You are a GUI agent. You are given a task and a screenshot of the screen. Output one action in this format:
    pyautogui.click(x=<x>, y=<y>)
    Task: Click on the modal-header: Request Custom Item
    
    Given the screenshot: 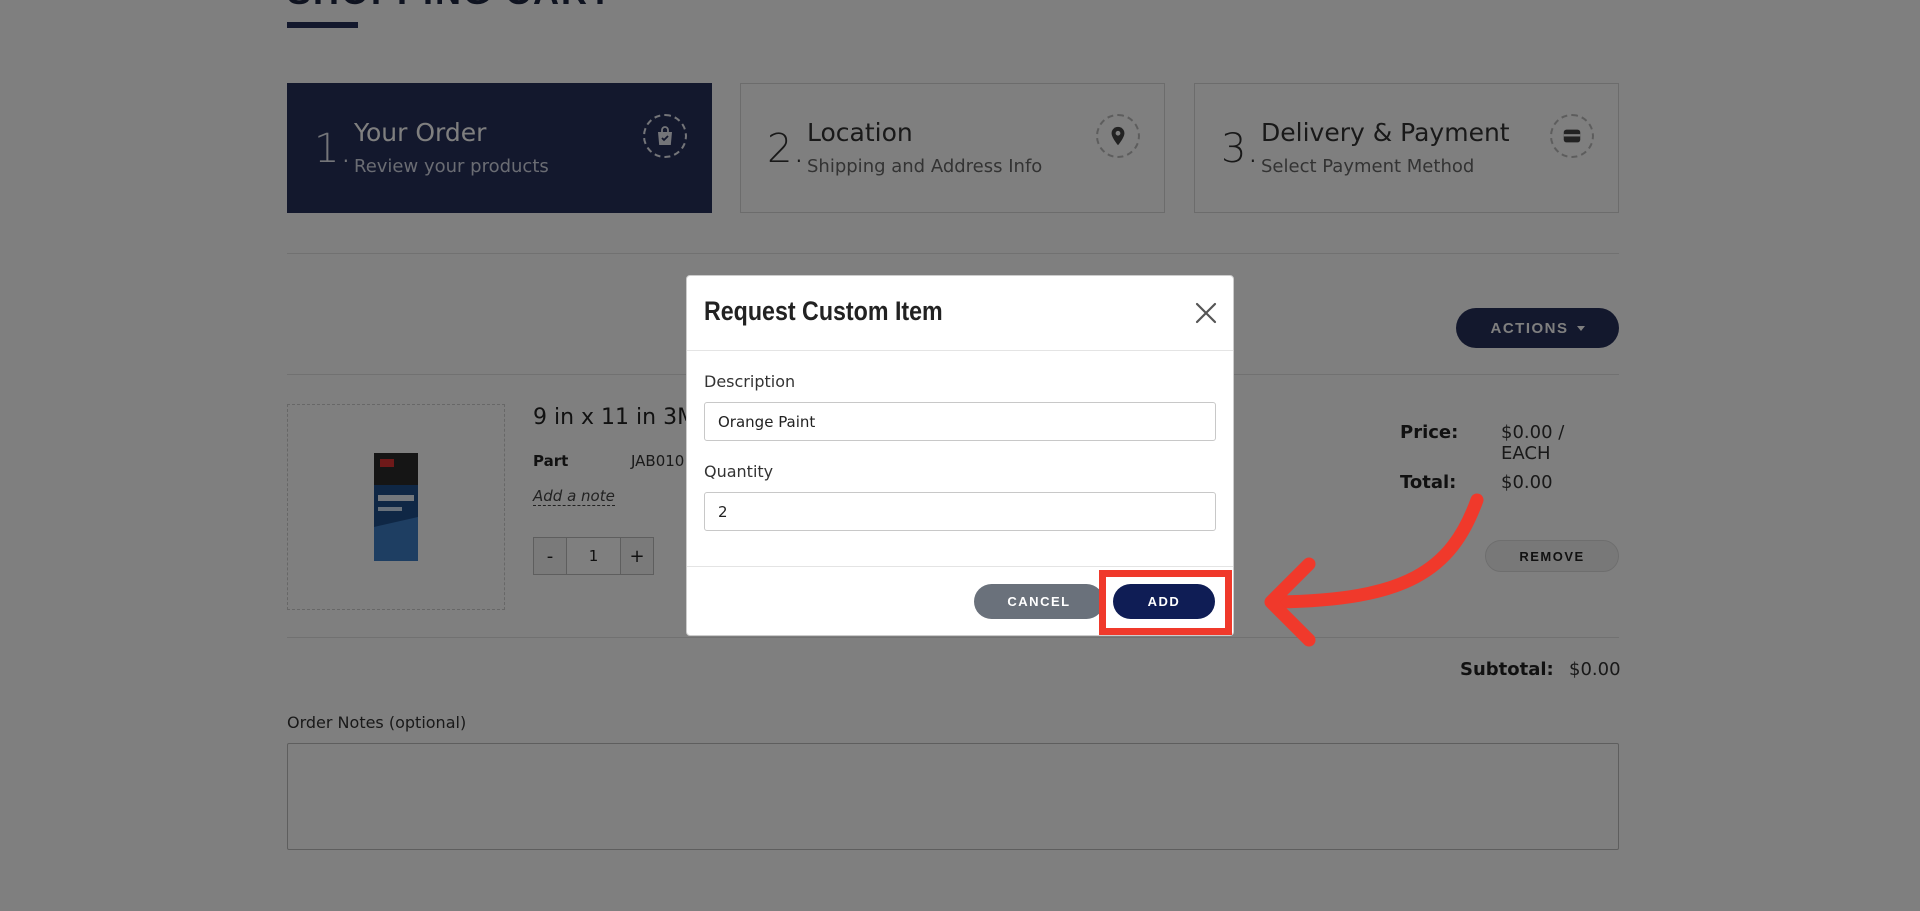 What is the action you would take?
    pyautogui.click(x=960, y=313)
    